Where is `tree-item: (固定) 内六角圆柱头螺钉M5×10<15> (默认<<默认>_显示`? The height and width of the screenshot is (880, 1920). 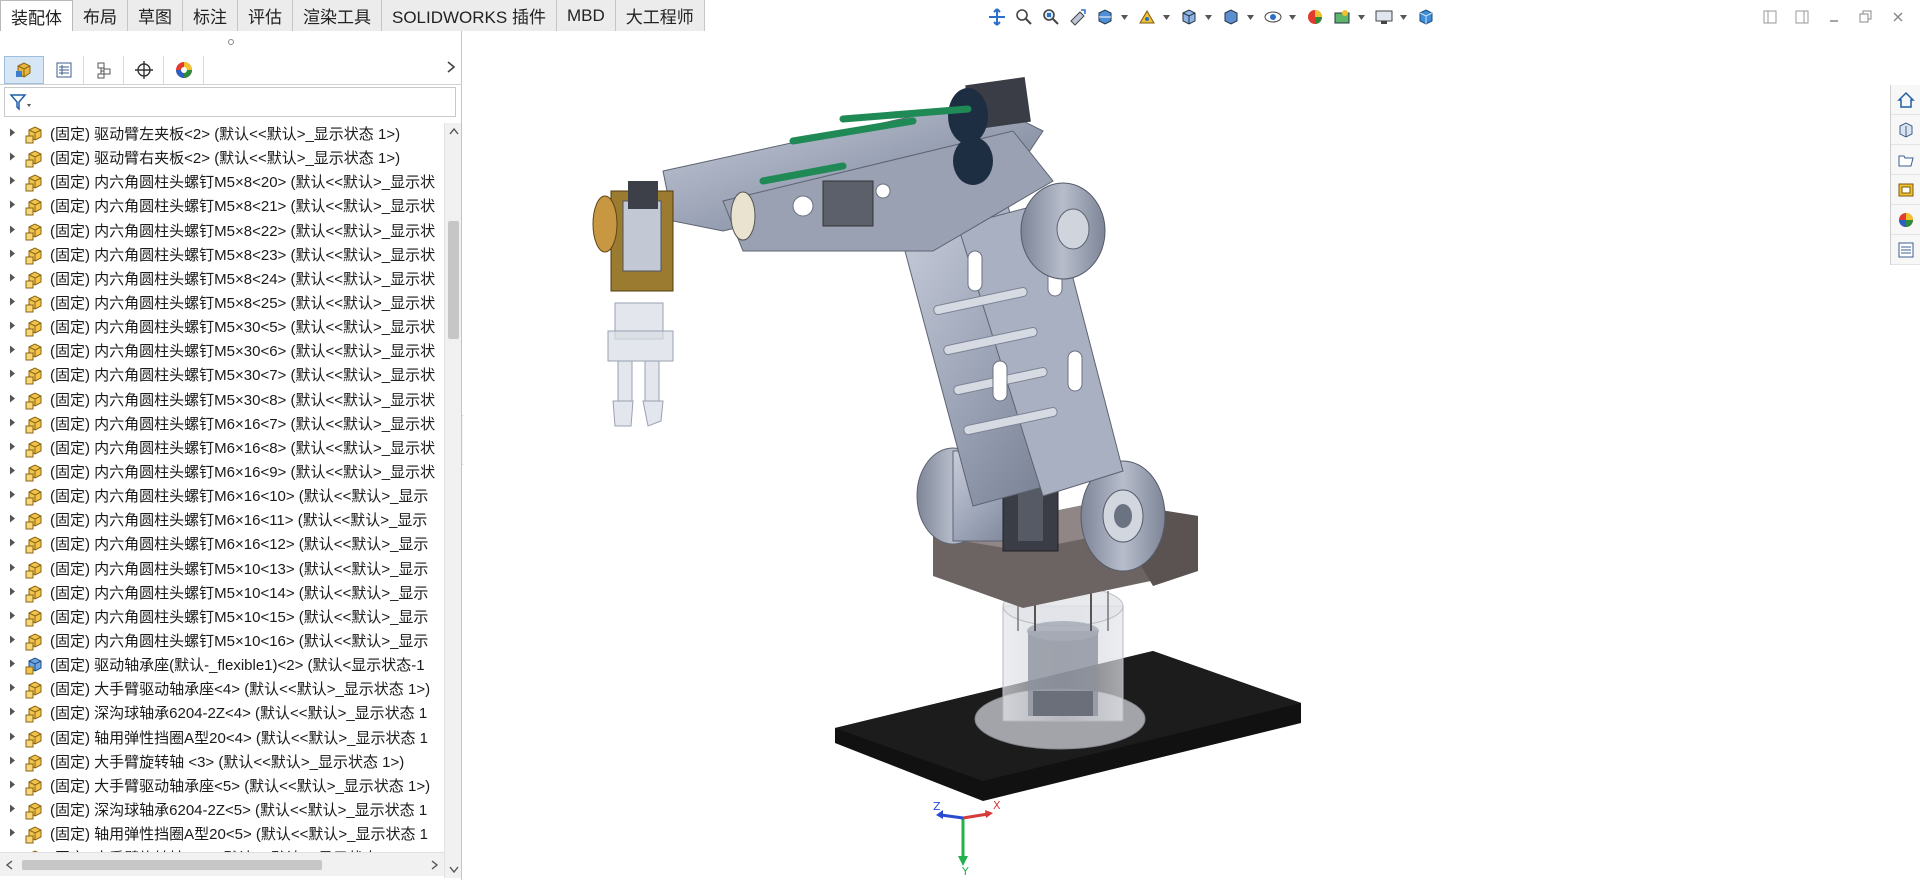 tree-item: (固定) 内六角圆柱头螺钉M5×10<15> (默认<<默认>_显示 is located at coordinates (222, 618).